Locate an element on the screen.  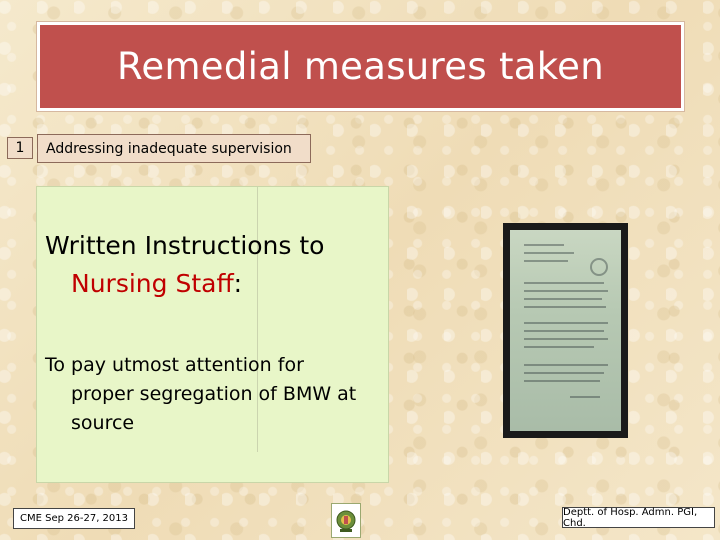
emblem-graphic is located at coordinates (346, 521).